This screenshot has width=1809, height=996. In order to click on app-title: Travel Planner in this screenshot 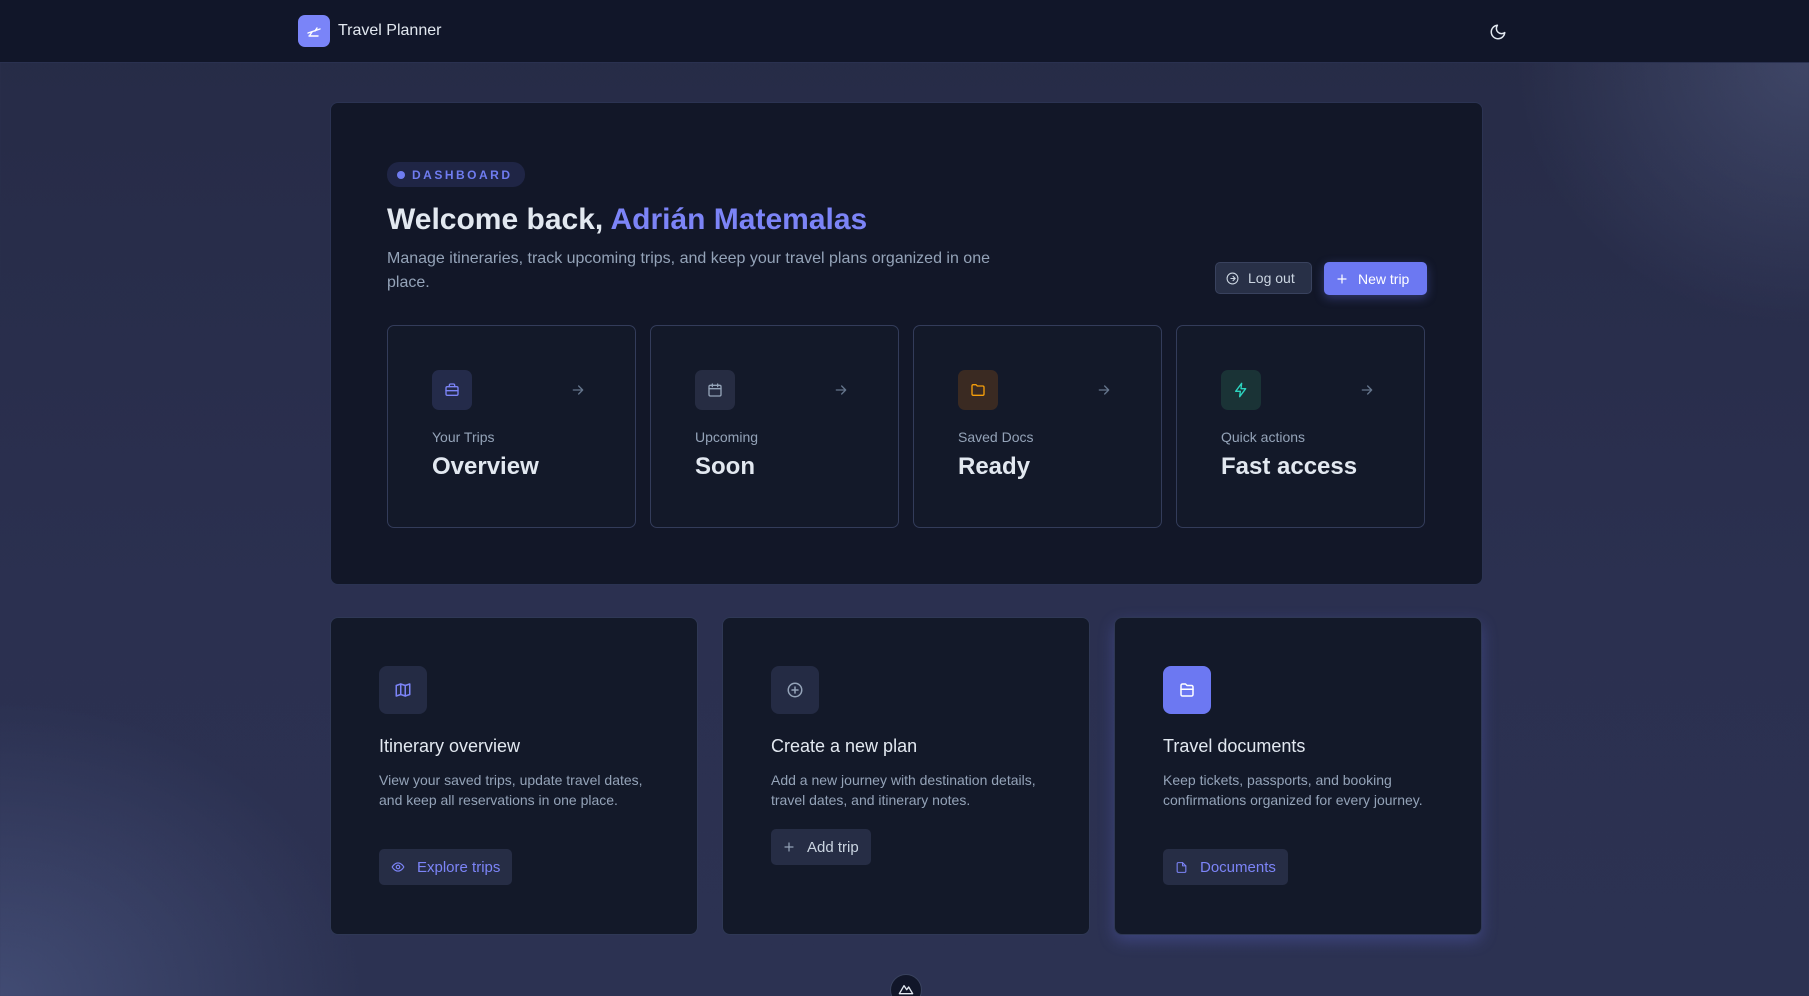, I will do `click(390, 30)`.